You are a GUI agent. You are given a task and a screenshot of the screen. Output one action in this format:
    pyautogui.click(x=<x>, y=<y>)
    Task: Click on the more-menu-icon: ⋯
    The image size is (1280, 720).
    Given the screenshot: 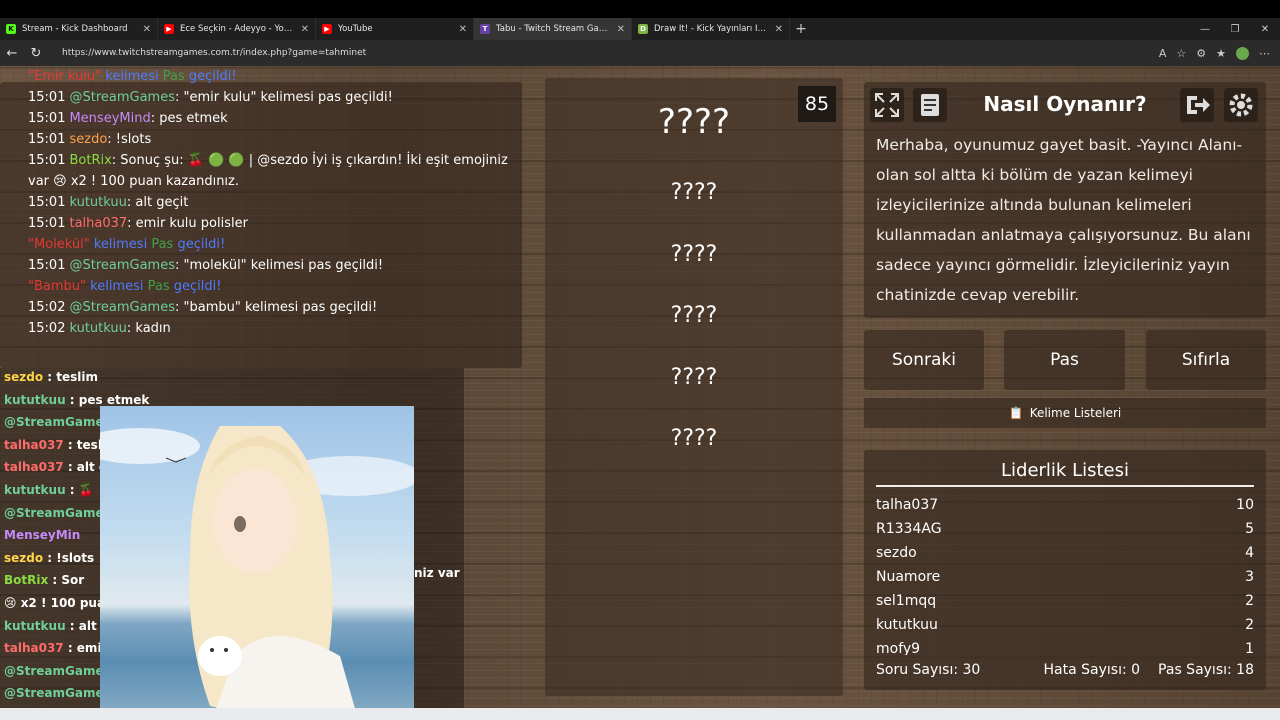 What is the action you would take?
    pyautogui.click(x=1264, y=53)
    